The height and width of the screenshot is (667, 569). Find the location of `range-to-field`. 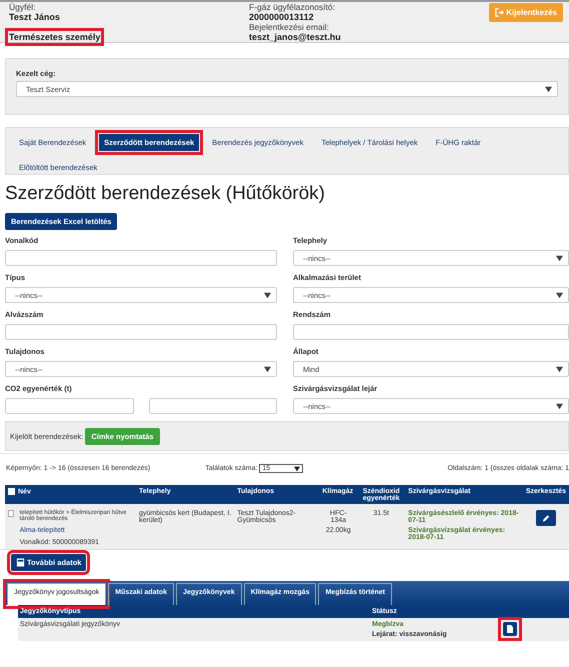

range-to-field is located at coordinates (212, 406).